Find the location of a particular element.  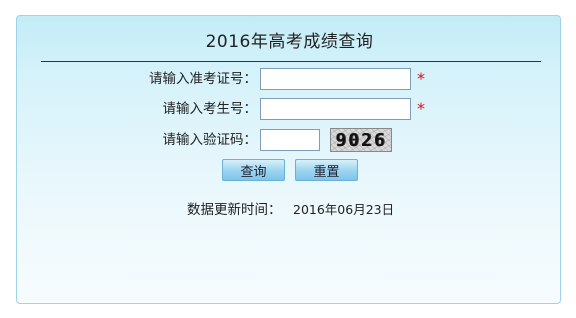

student-number-row: 请输入考生号： * is located at coordinates (289, 109).